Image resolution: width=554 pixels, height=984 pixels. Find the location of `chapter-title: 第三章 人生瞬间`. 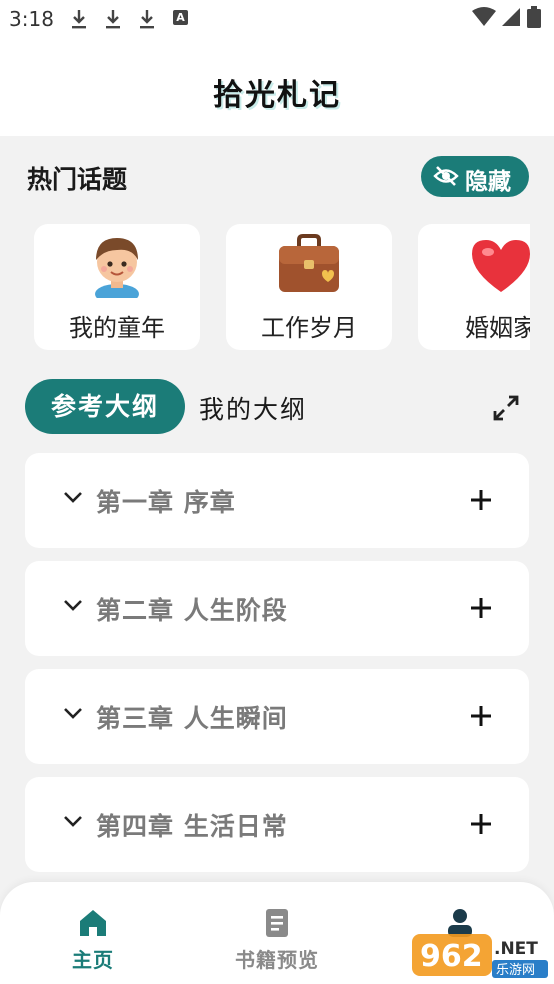

chapter-title: 第三章 人生瞬间 is located at coordinates (192, 718).